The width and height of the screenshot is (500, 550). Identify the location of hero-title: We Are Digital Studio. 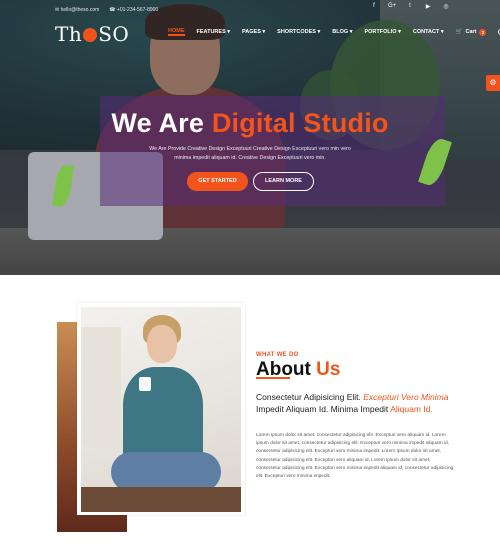
(250, 123).